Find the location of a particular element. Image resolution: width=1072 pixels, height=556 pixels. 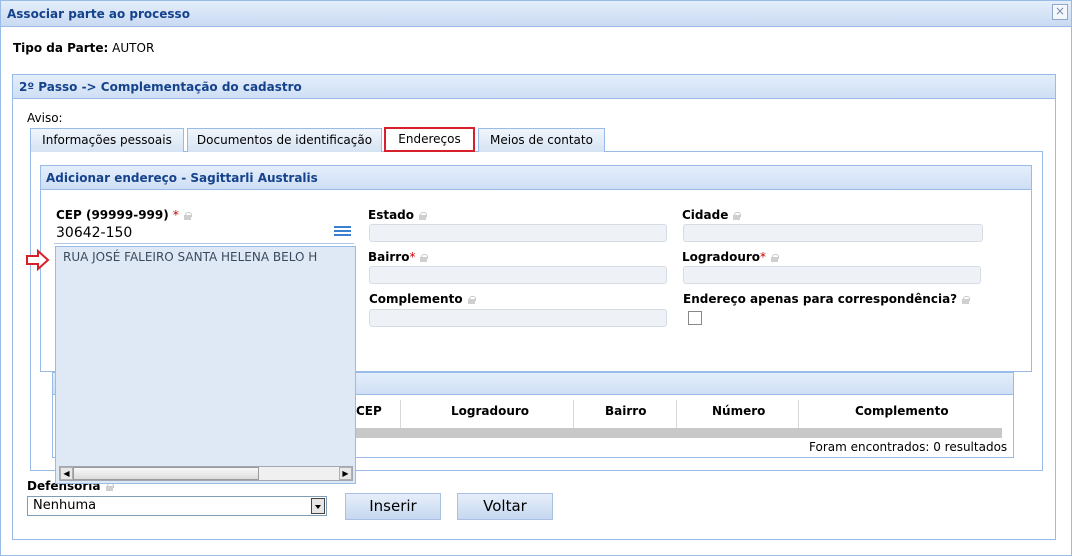

estado-field is located at coordinates (518, 233).